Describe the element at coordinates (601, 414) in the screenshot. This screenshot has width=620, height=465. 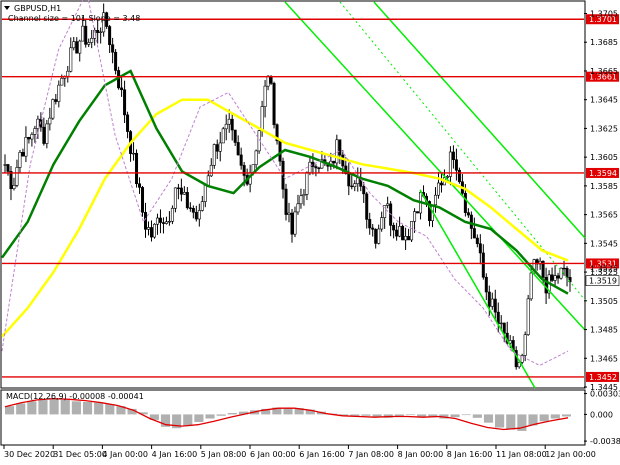
I see `macd-y-tick-label: 0.000` at that location.